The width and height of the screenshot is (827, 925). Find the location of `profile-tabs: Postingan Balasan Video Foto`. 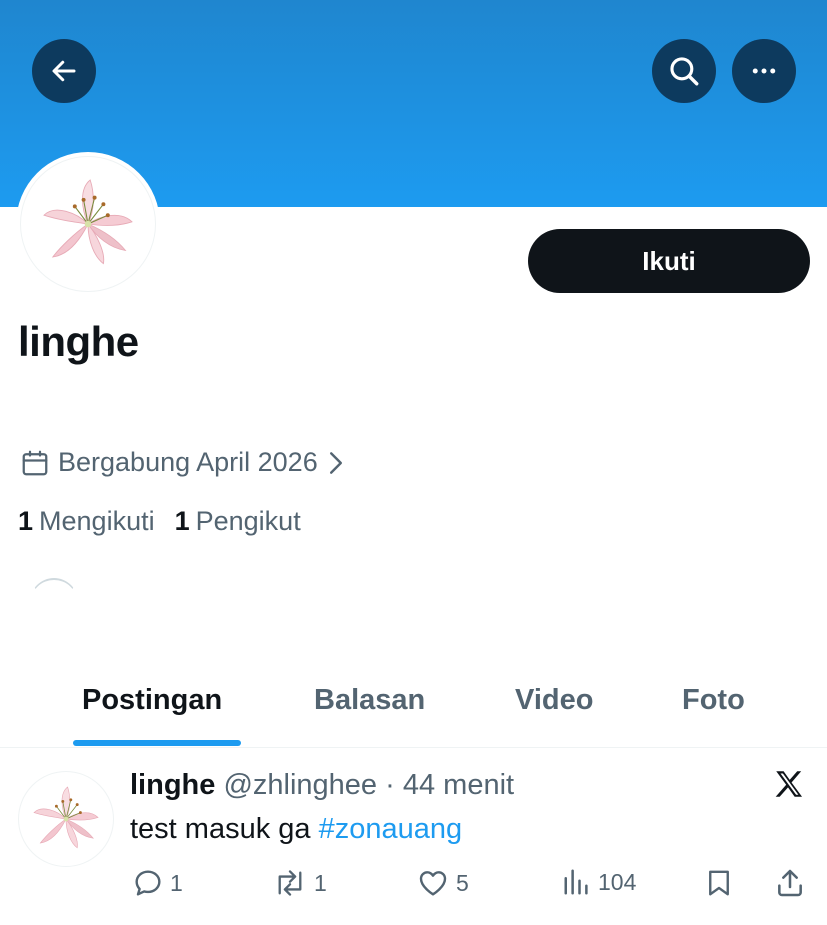

profile-tabs: Postingan Balasan Video Foto is located at coordinates (413, 704).